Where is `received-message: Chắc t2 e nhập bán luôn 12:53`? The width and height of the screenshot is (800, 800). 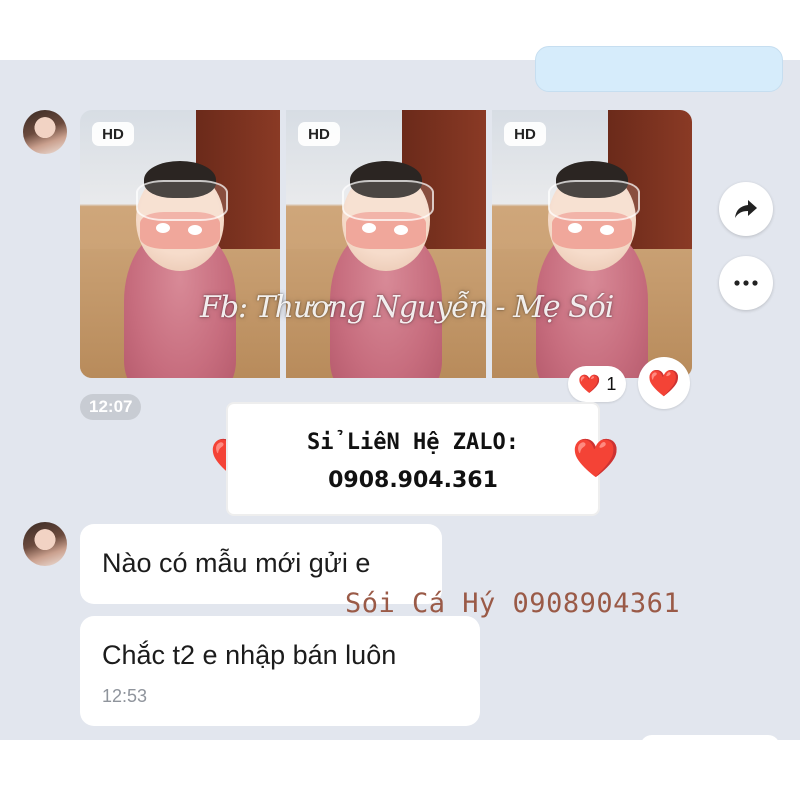 received-message: Chắc t2 e nhập bán luôn 12:53 is located at coordinates (280, 671).